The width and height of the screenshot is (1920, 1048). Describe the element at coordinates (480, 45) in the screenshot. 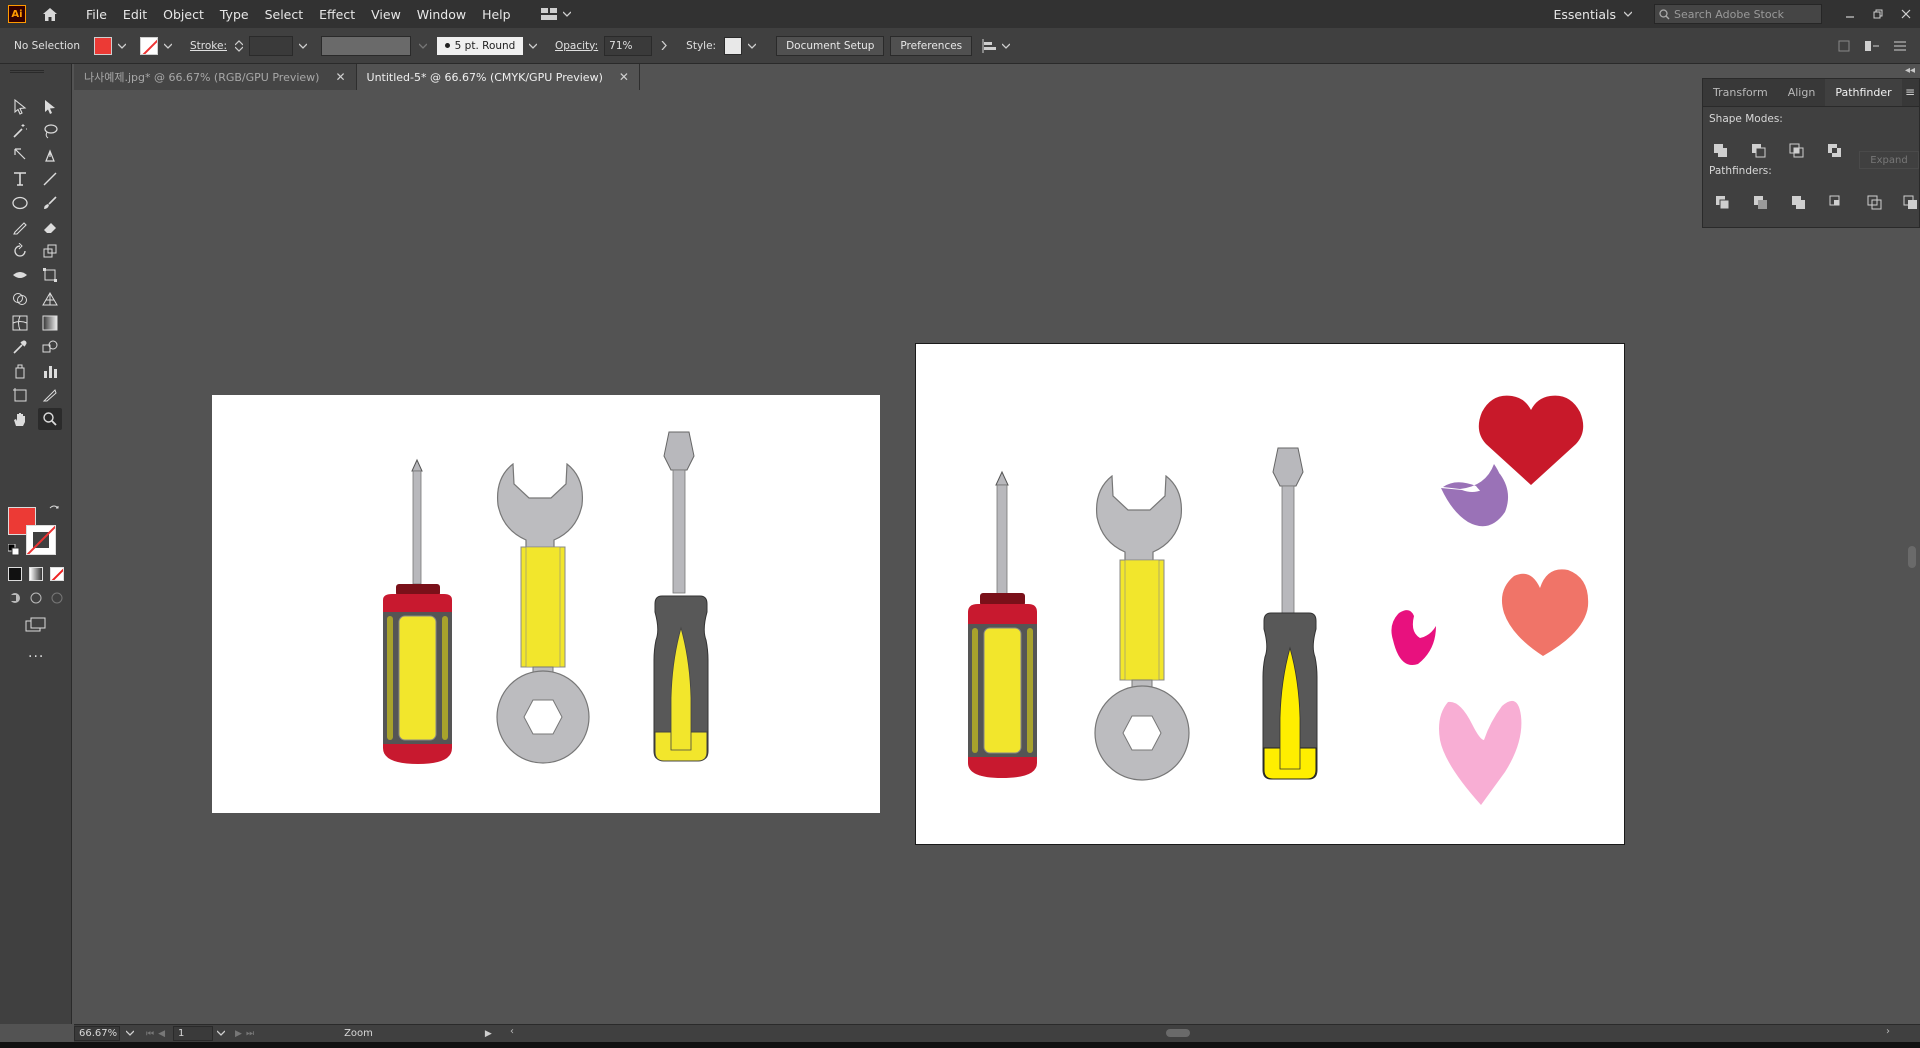

I see `brush-definition: 5 pt. Round` at that location.